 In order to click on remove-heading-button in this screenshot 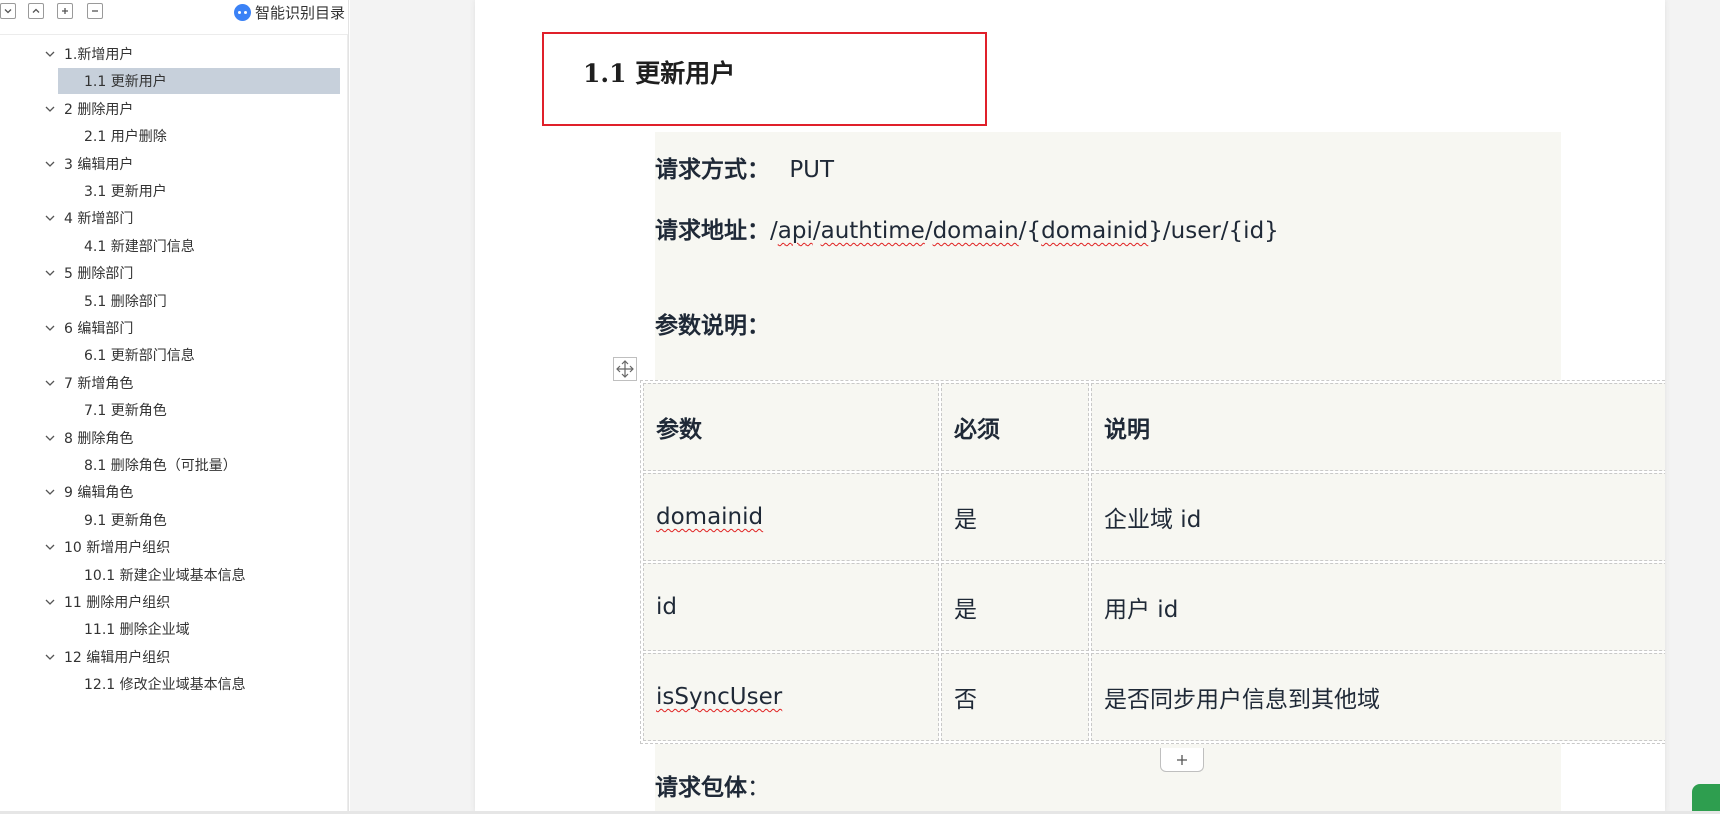, I will do `click(95, 11)`.